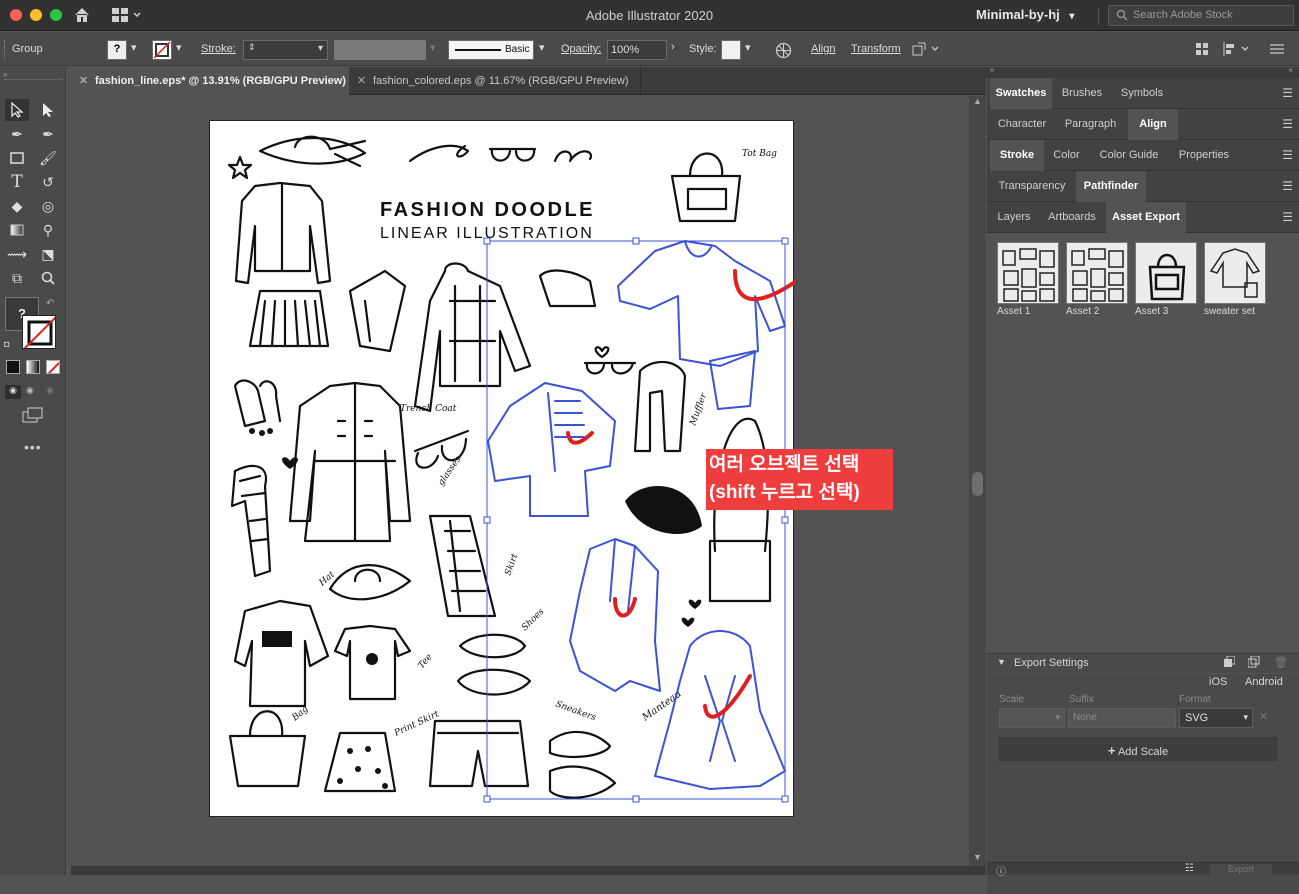 The image size is (1299, 894). What do you see at coordinates (701, 303) in the screenshot?
I see `selected-sweater` at bounding box center [701, 303].